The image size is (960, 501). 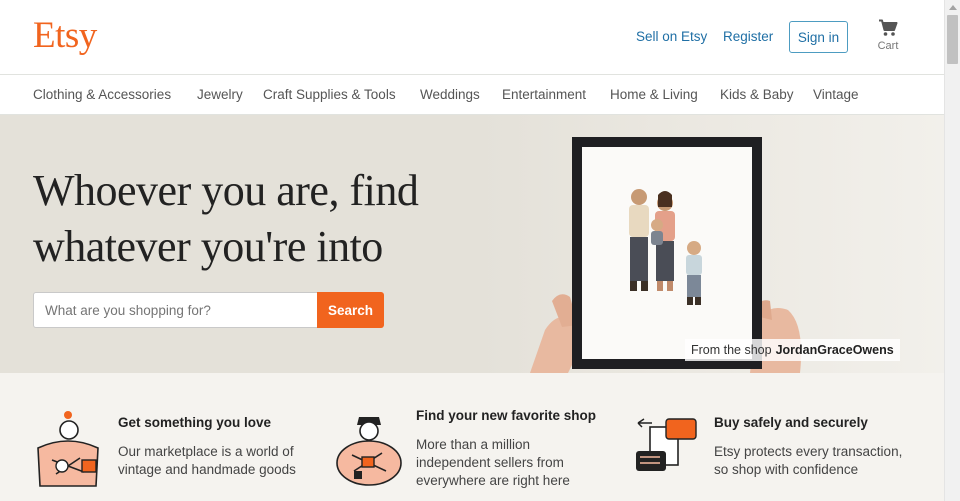 I want to click on value-prop-text-line: everywhere are right here, so click(x=493, y=480).